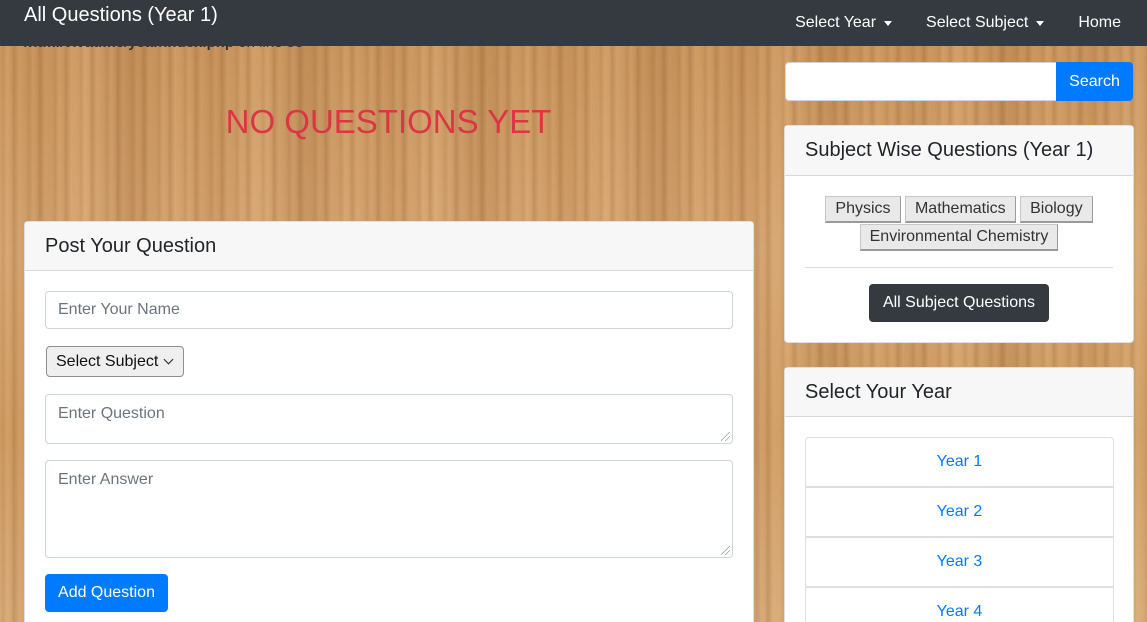  What do you see at coordinates (921, 81) in the screenshot?
I see `search-input` at bounding box center [921, 81].